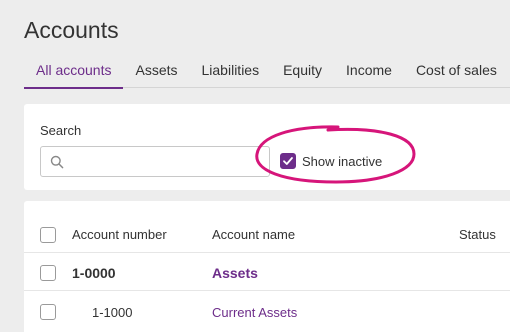  What do you see at coordinates (61, 130) in the screenshot?
I see `search-label: Search` at bounding box center [61, 130].